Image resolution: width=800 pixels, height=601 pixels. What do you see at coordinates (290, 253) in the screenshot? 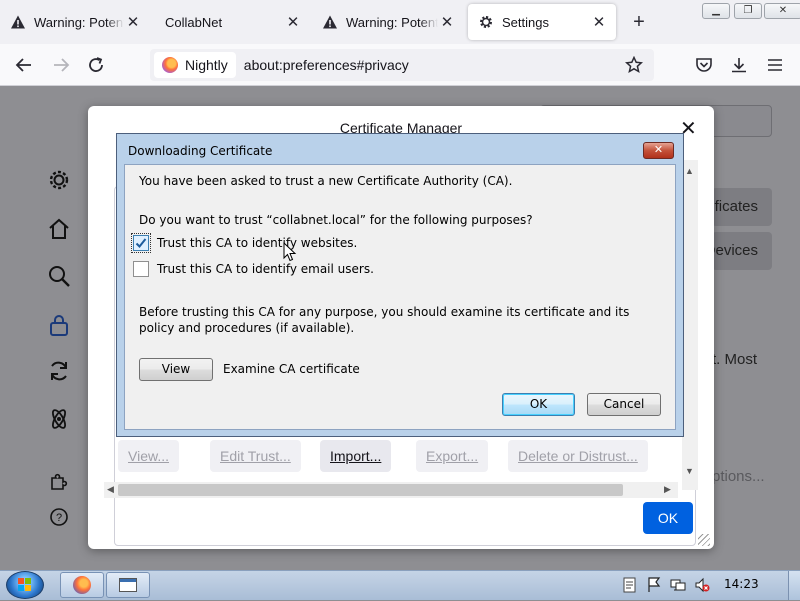
I see `mouse-cursor-icon` at bounding box center [290, 253].